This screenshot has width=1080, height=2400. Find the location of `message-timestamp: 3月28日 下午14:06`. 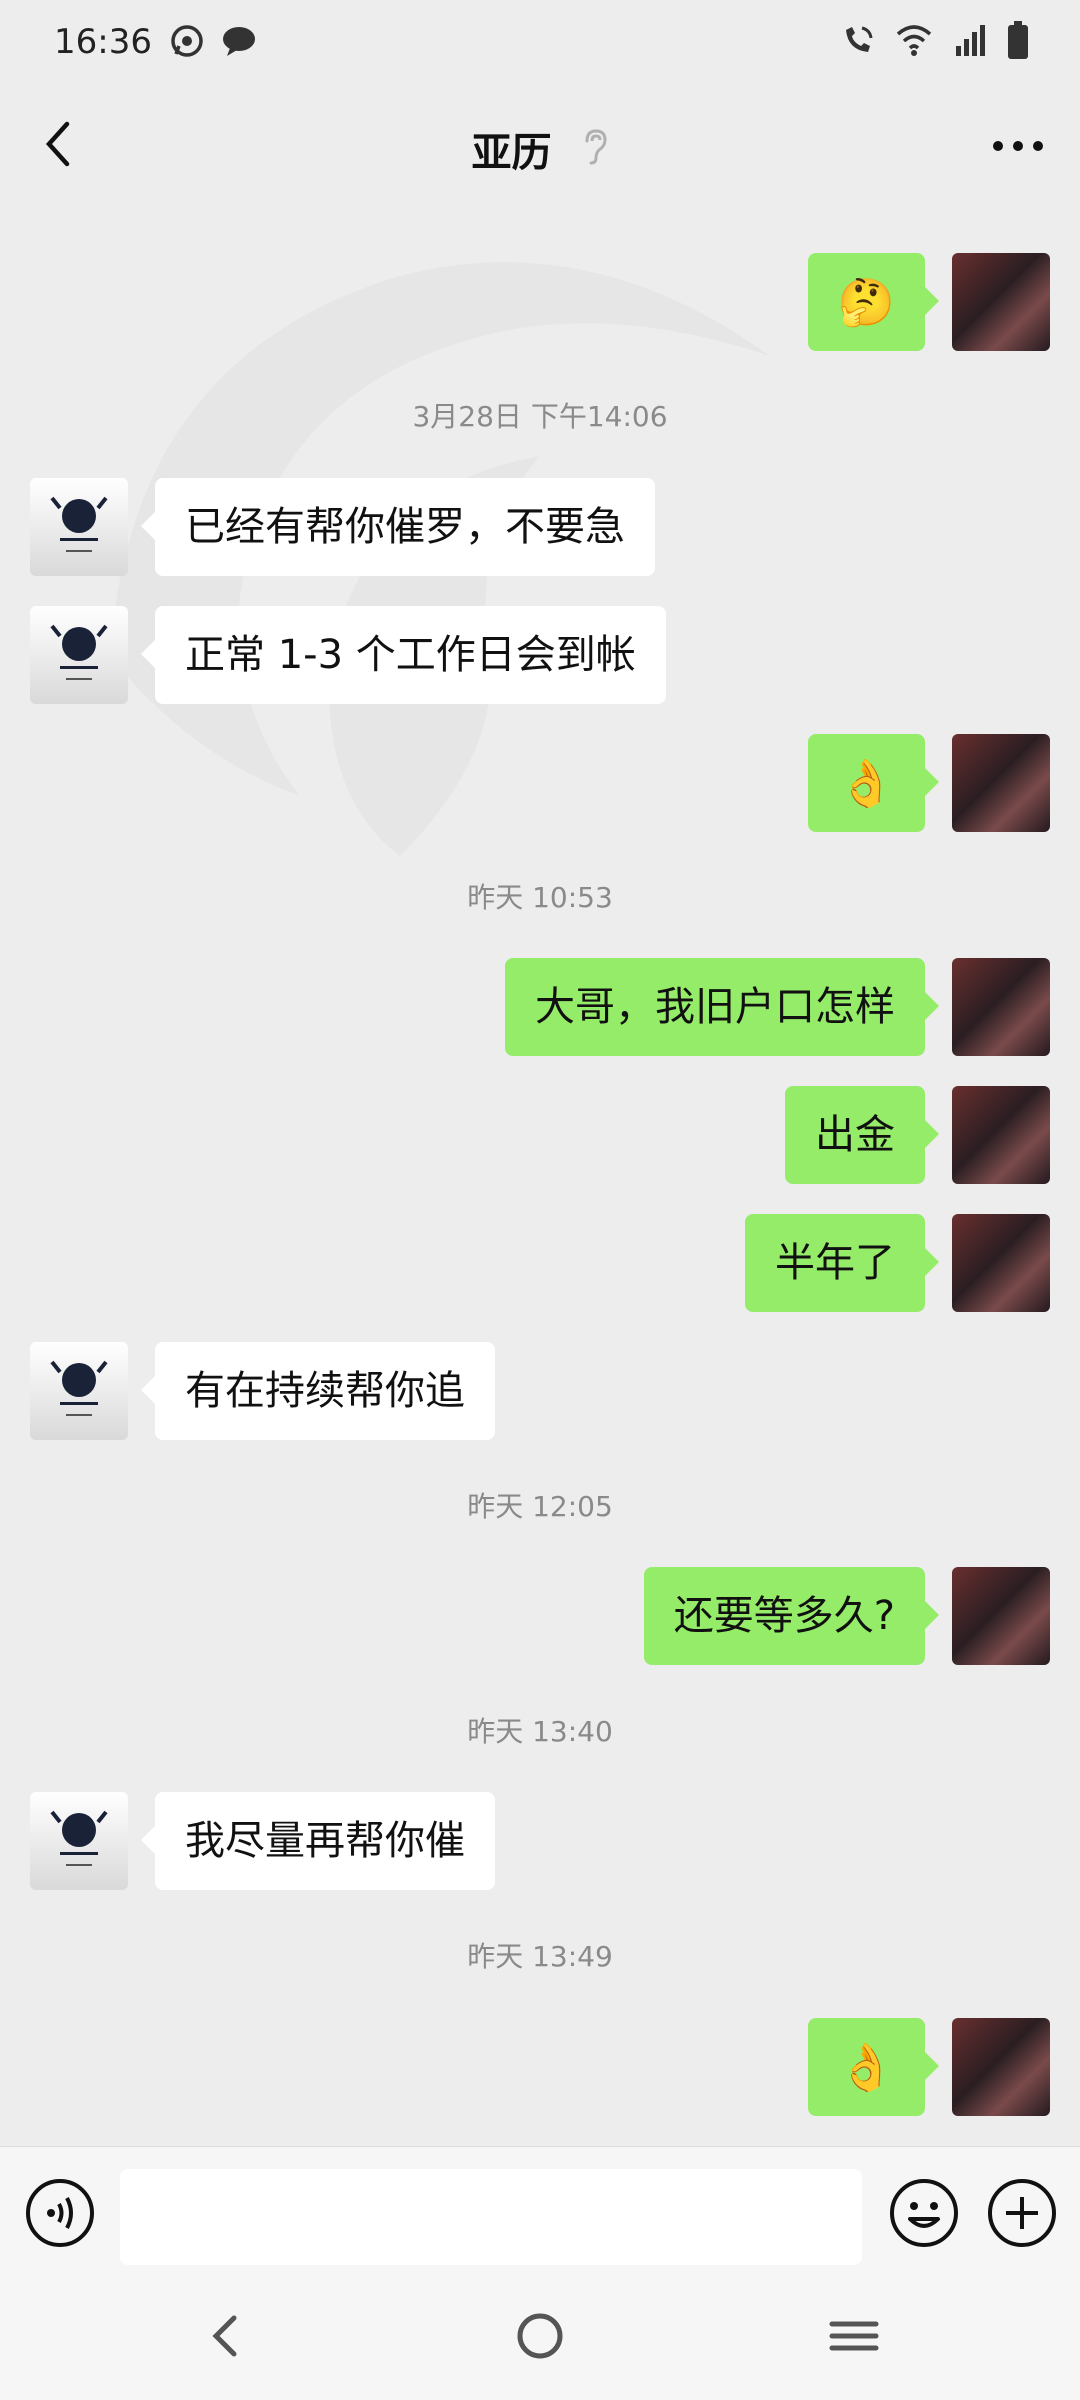

message-timestamp: 3月28日 下午14:06 is located at coordinates (540, 416).